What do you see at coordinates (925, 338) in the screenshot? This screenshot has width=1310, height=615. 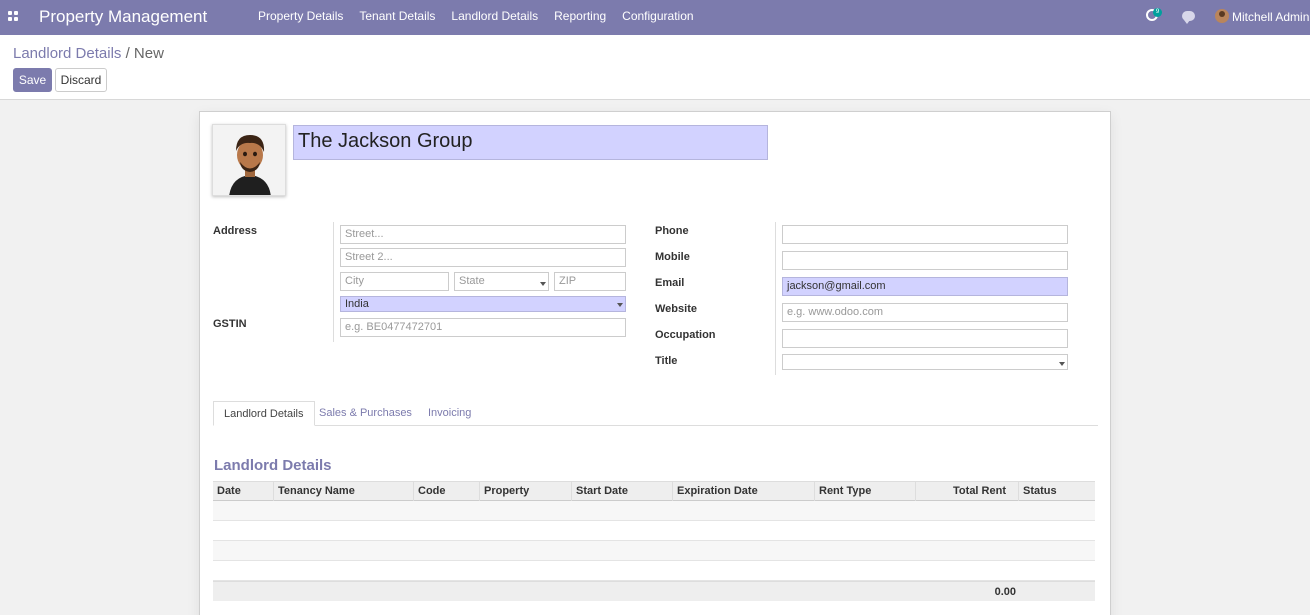 I see `occupation-input` at bounding box center [925, 338].